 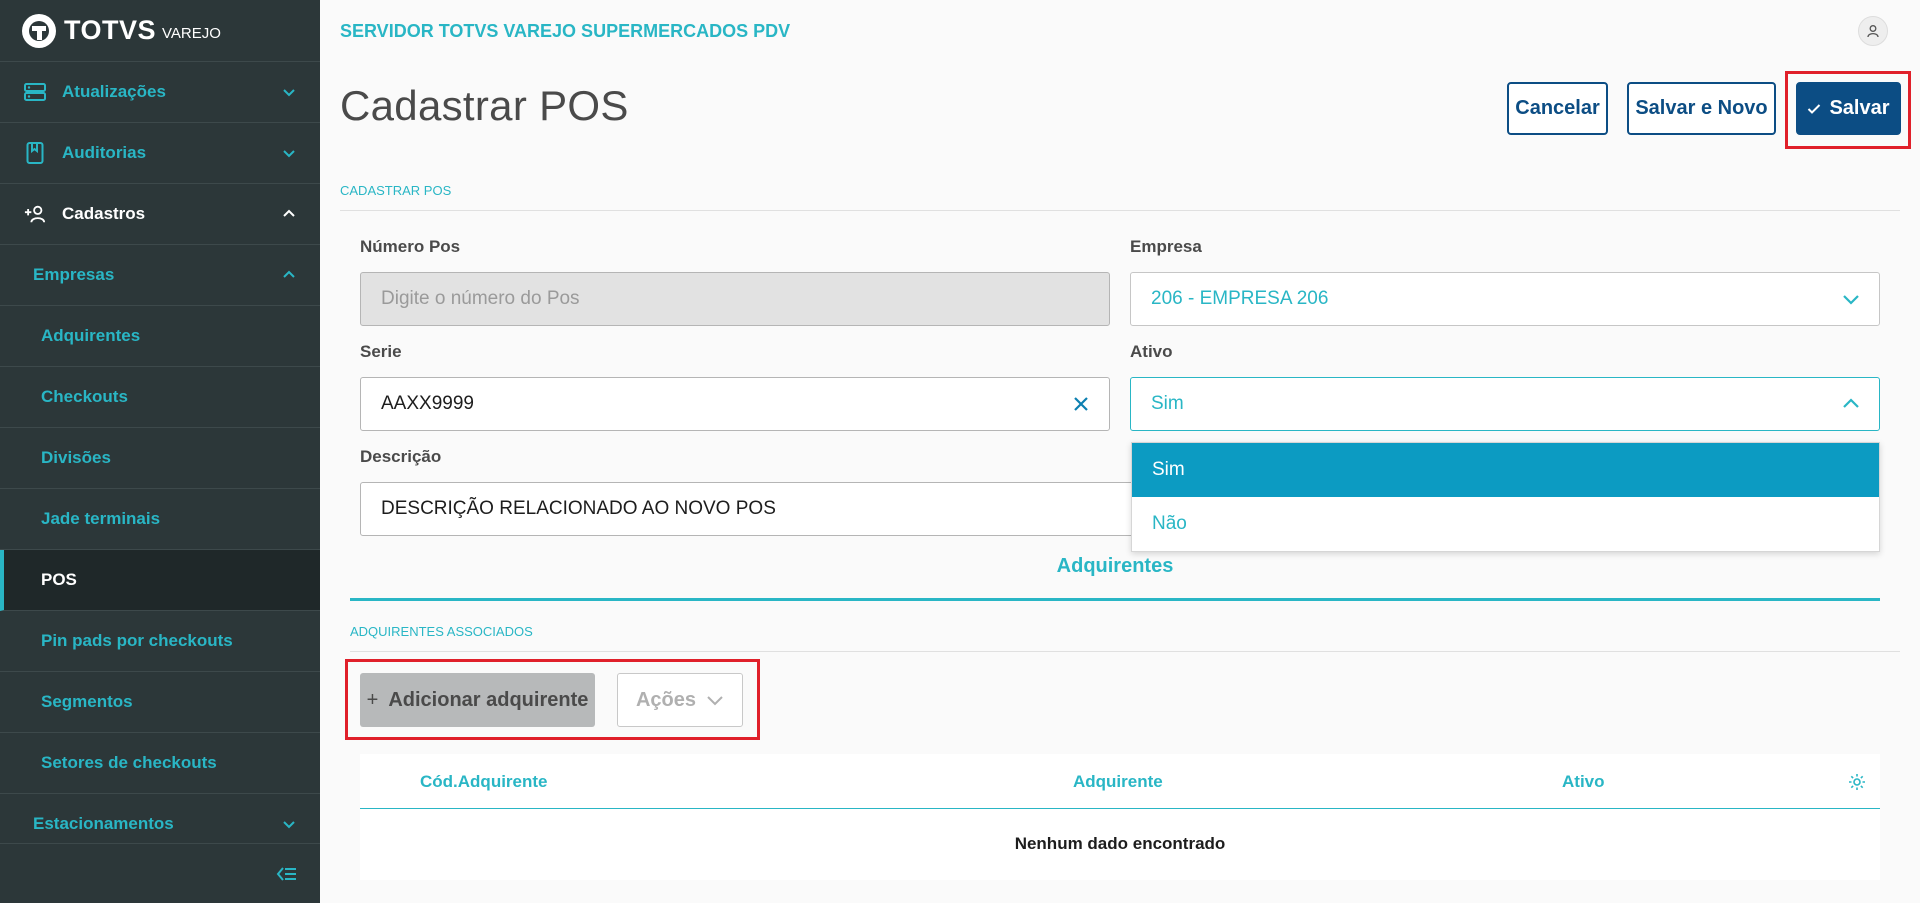 What do you see at coordinates (160, 153) in the screenshot?
I see `sidebar-item-auditorias: Auditorias` at bounding box center [160, 153].